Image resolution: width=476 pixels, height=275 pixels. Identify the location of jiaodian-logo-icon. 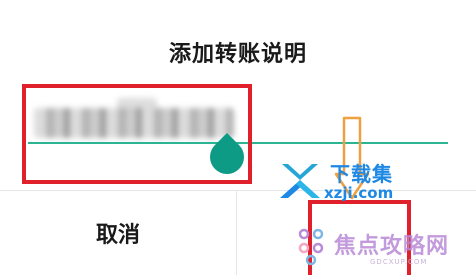
(311, 247).